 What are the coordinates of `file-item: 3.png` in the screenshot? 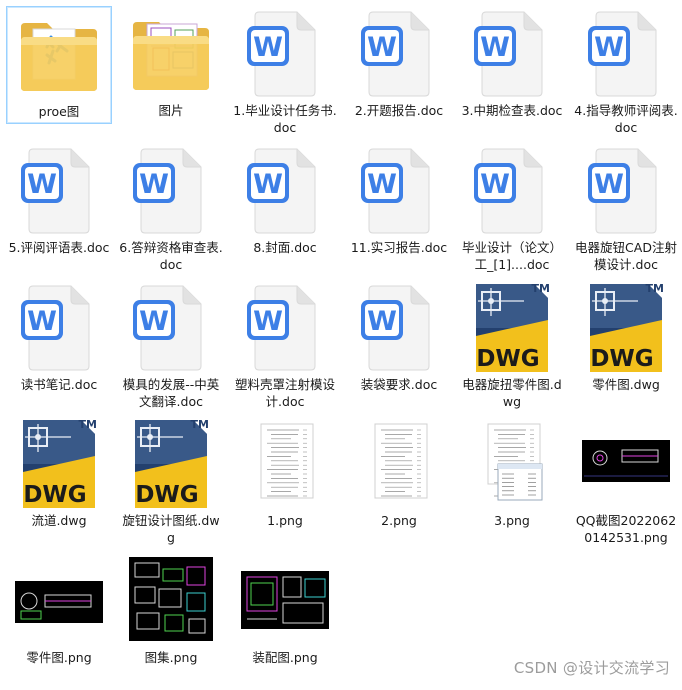 It's located at (512, 472).